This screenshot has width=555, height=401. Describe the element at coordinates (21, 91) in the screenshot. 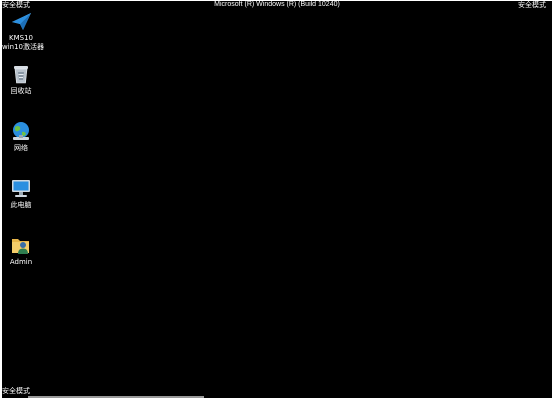

I see `desktop-icon-label: 回收站` at that location.